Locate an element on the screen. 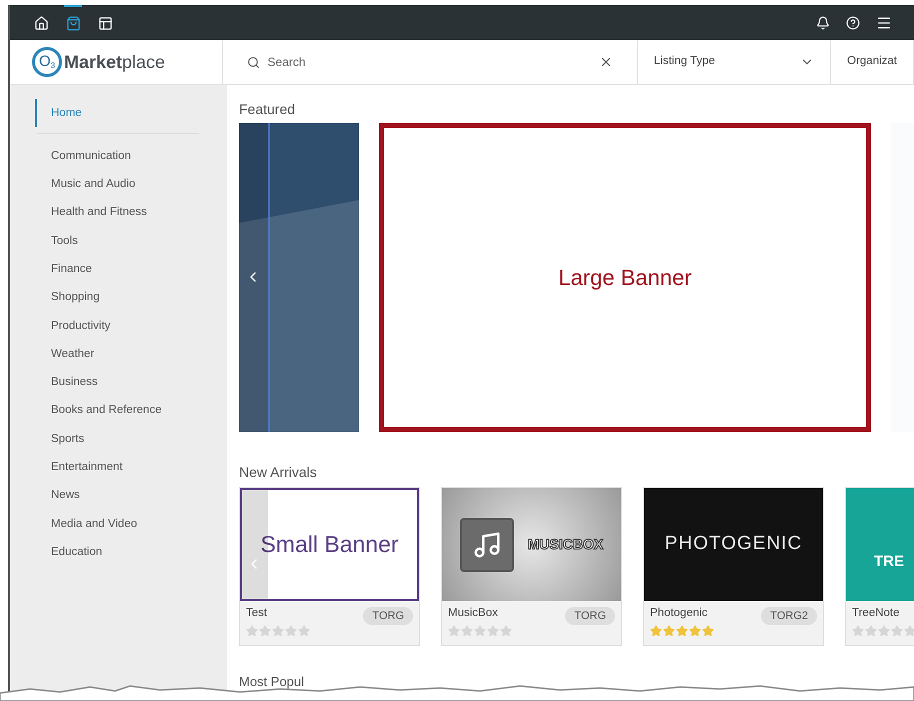  filter-dropdown: Listing Type is located at coordinates (735, 62).